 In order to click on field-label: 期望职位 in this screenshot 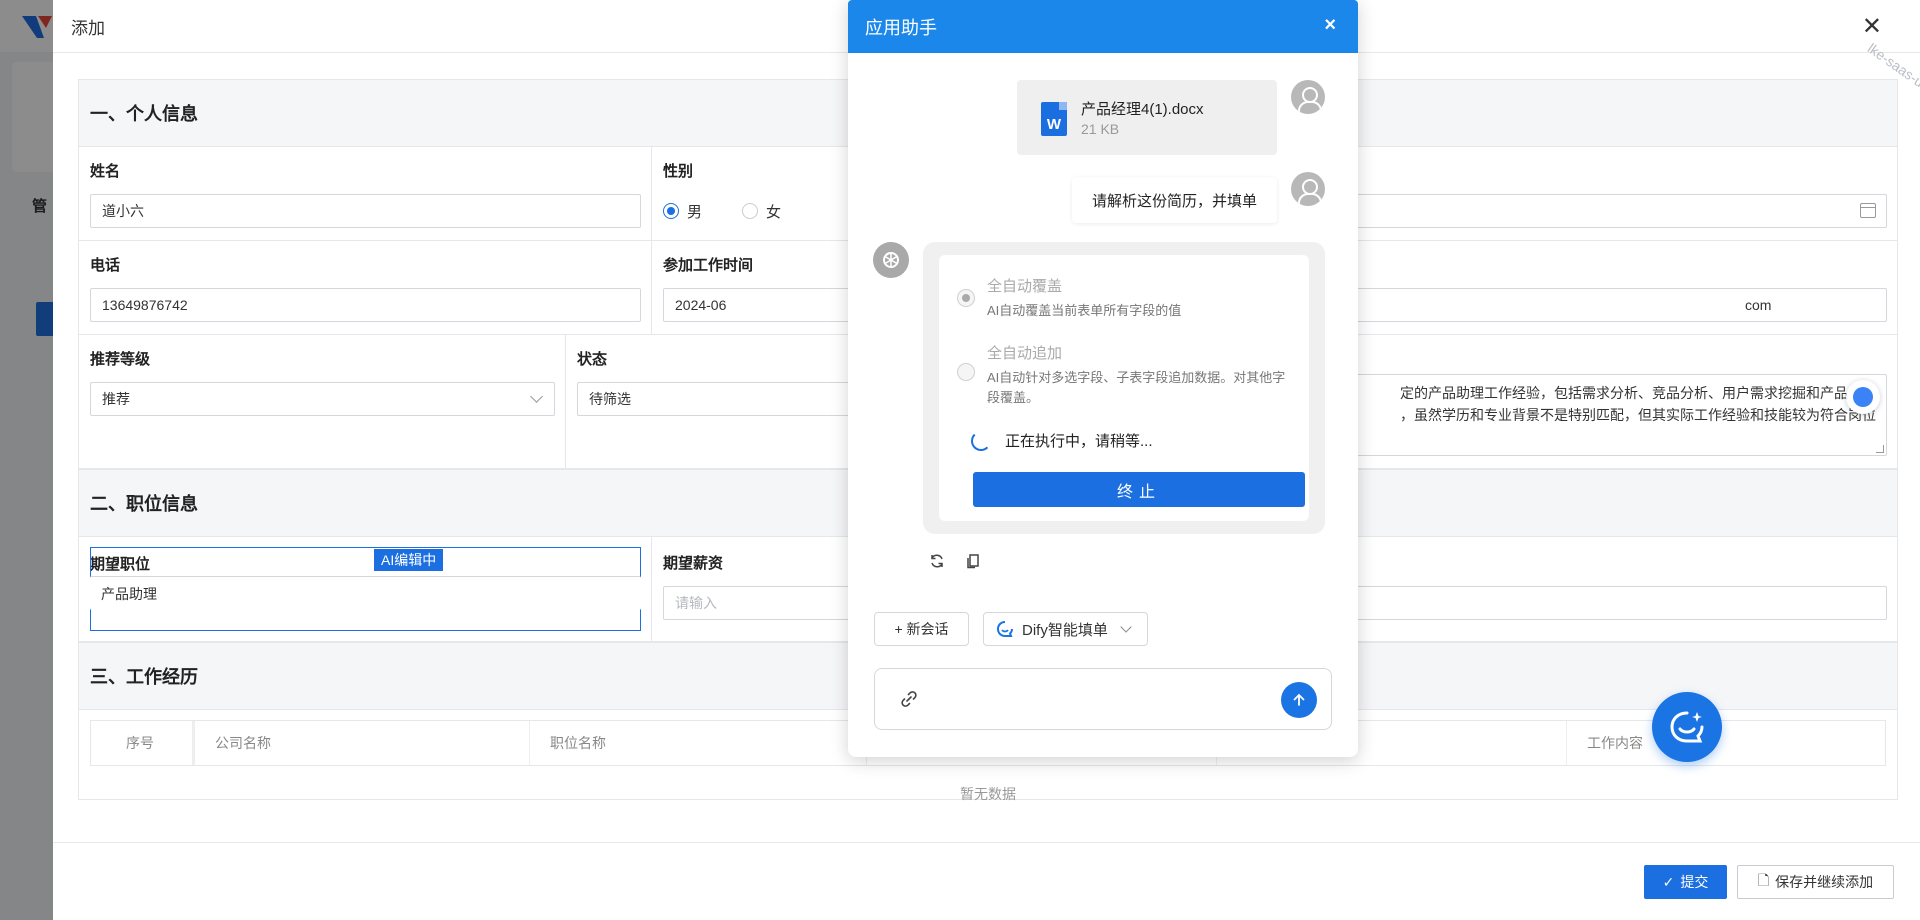, I will do `click(120, 564)`.